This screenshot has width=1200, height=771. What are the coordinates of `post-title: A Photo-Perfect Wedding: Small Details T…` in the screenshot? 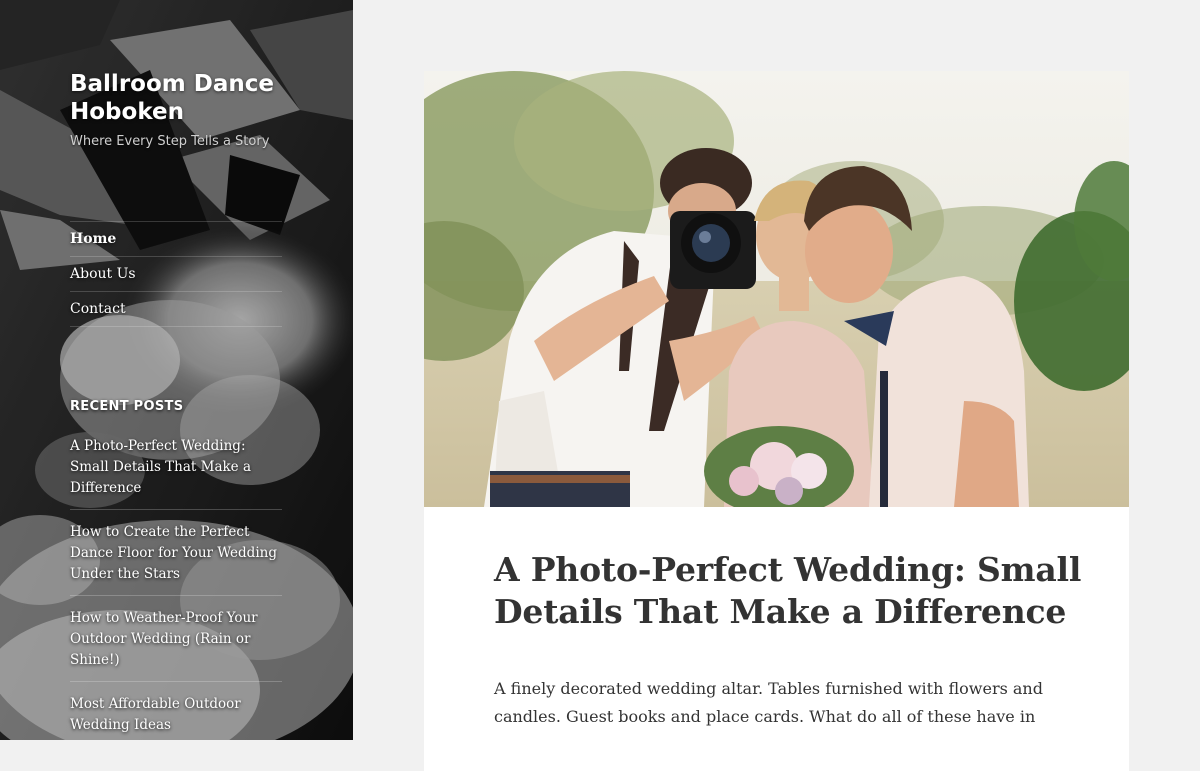 It's located at (794, 591).